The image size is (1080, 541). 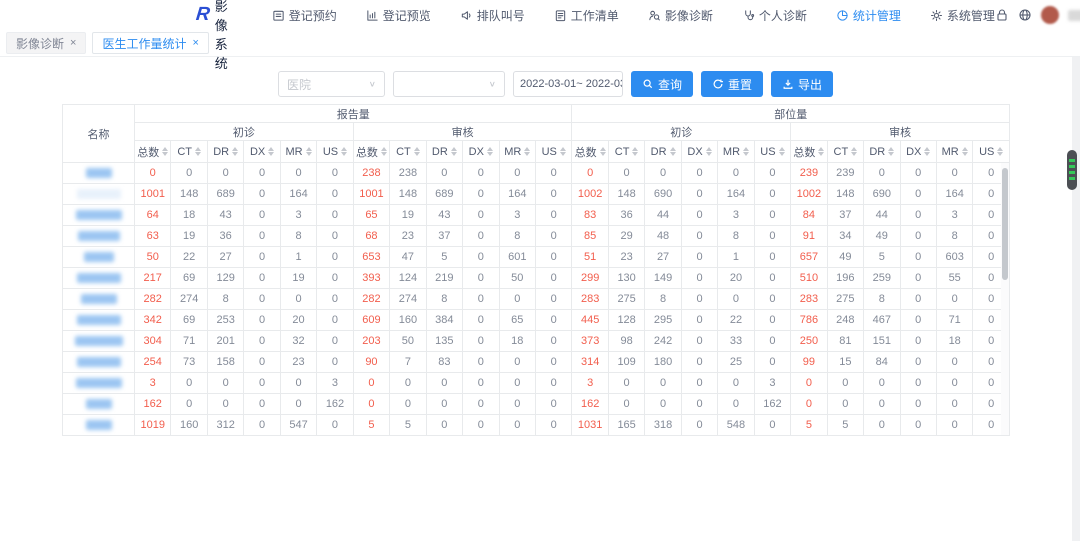 What do you see at coordinates (680, 15) in the screenshot?
I see `nav-item-5: 影像诊断` at bounding box center [680, 15].